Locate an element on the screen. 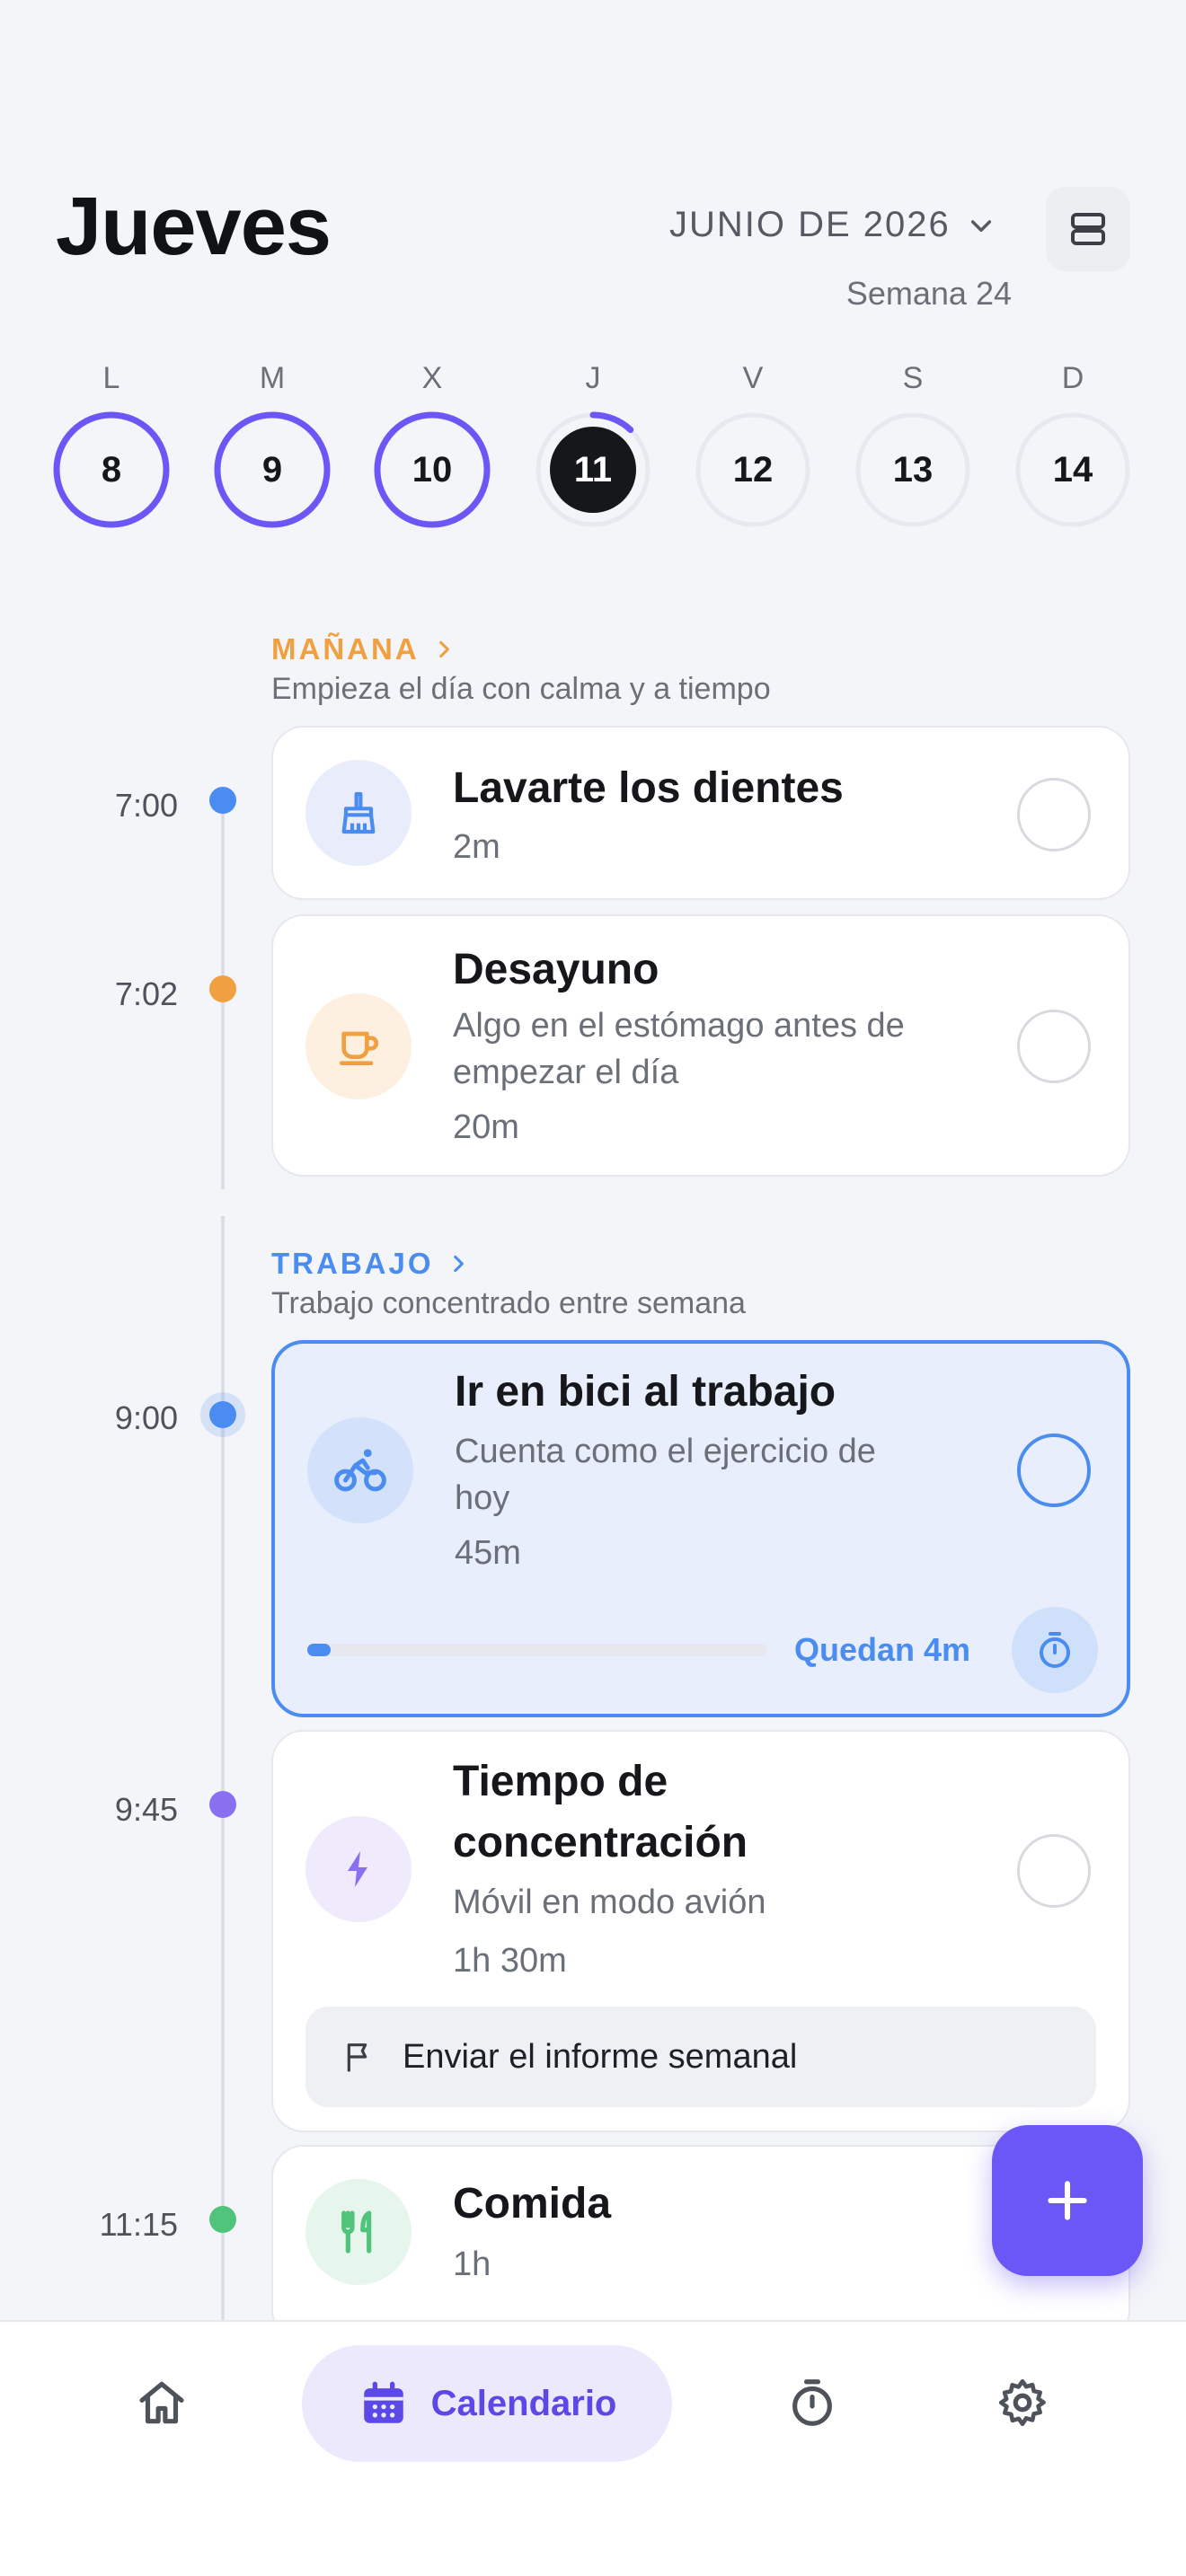 The height and width of the screenshot is (2576, 1186). day-number: 13 is located at coordinates (913, 469).